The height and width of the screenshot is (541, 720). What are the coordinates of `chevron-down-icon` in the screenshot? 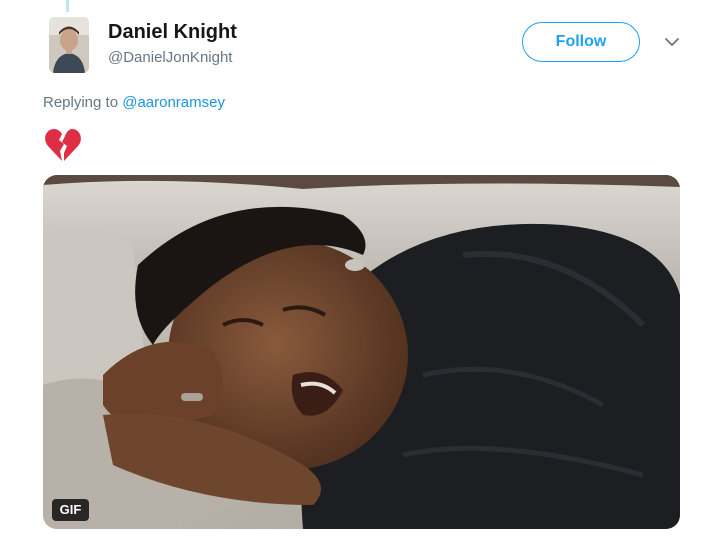 It's located at (672, 42).